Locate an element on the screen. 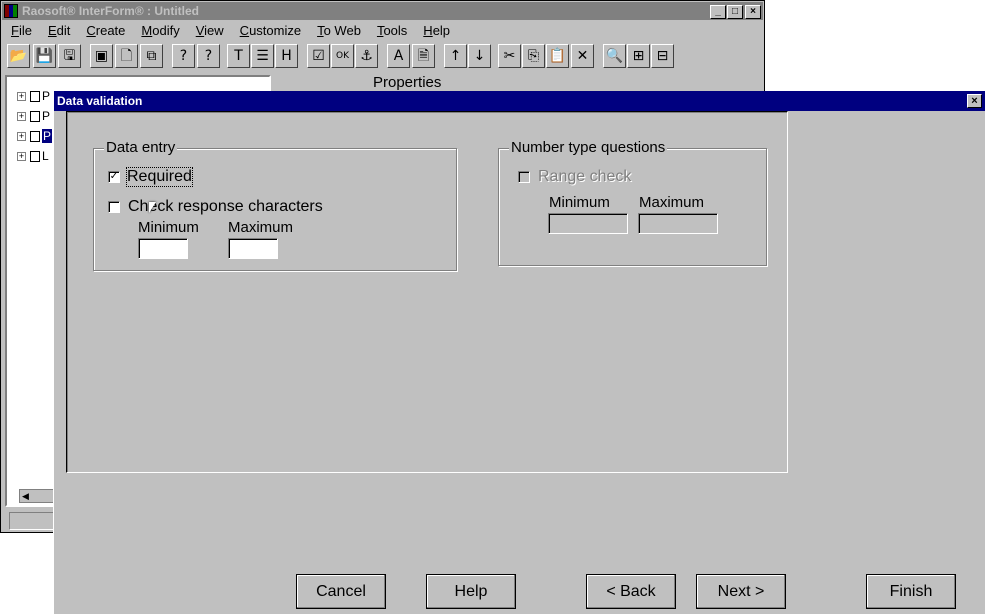 This screenshot has width=985, height=614. anchor-button: ⚓ is located at coordinates (366, 56).